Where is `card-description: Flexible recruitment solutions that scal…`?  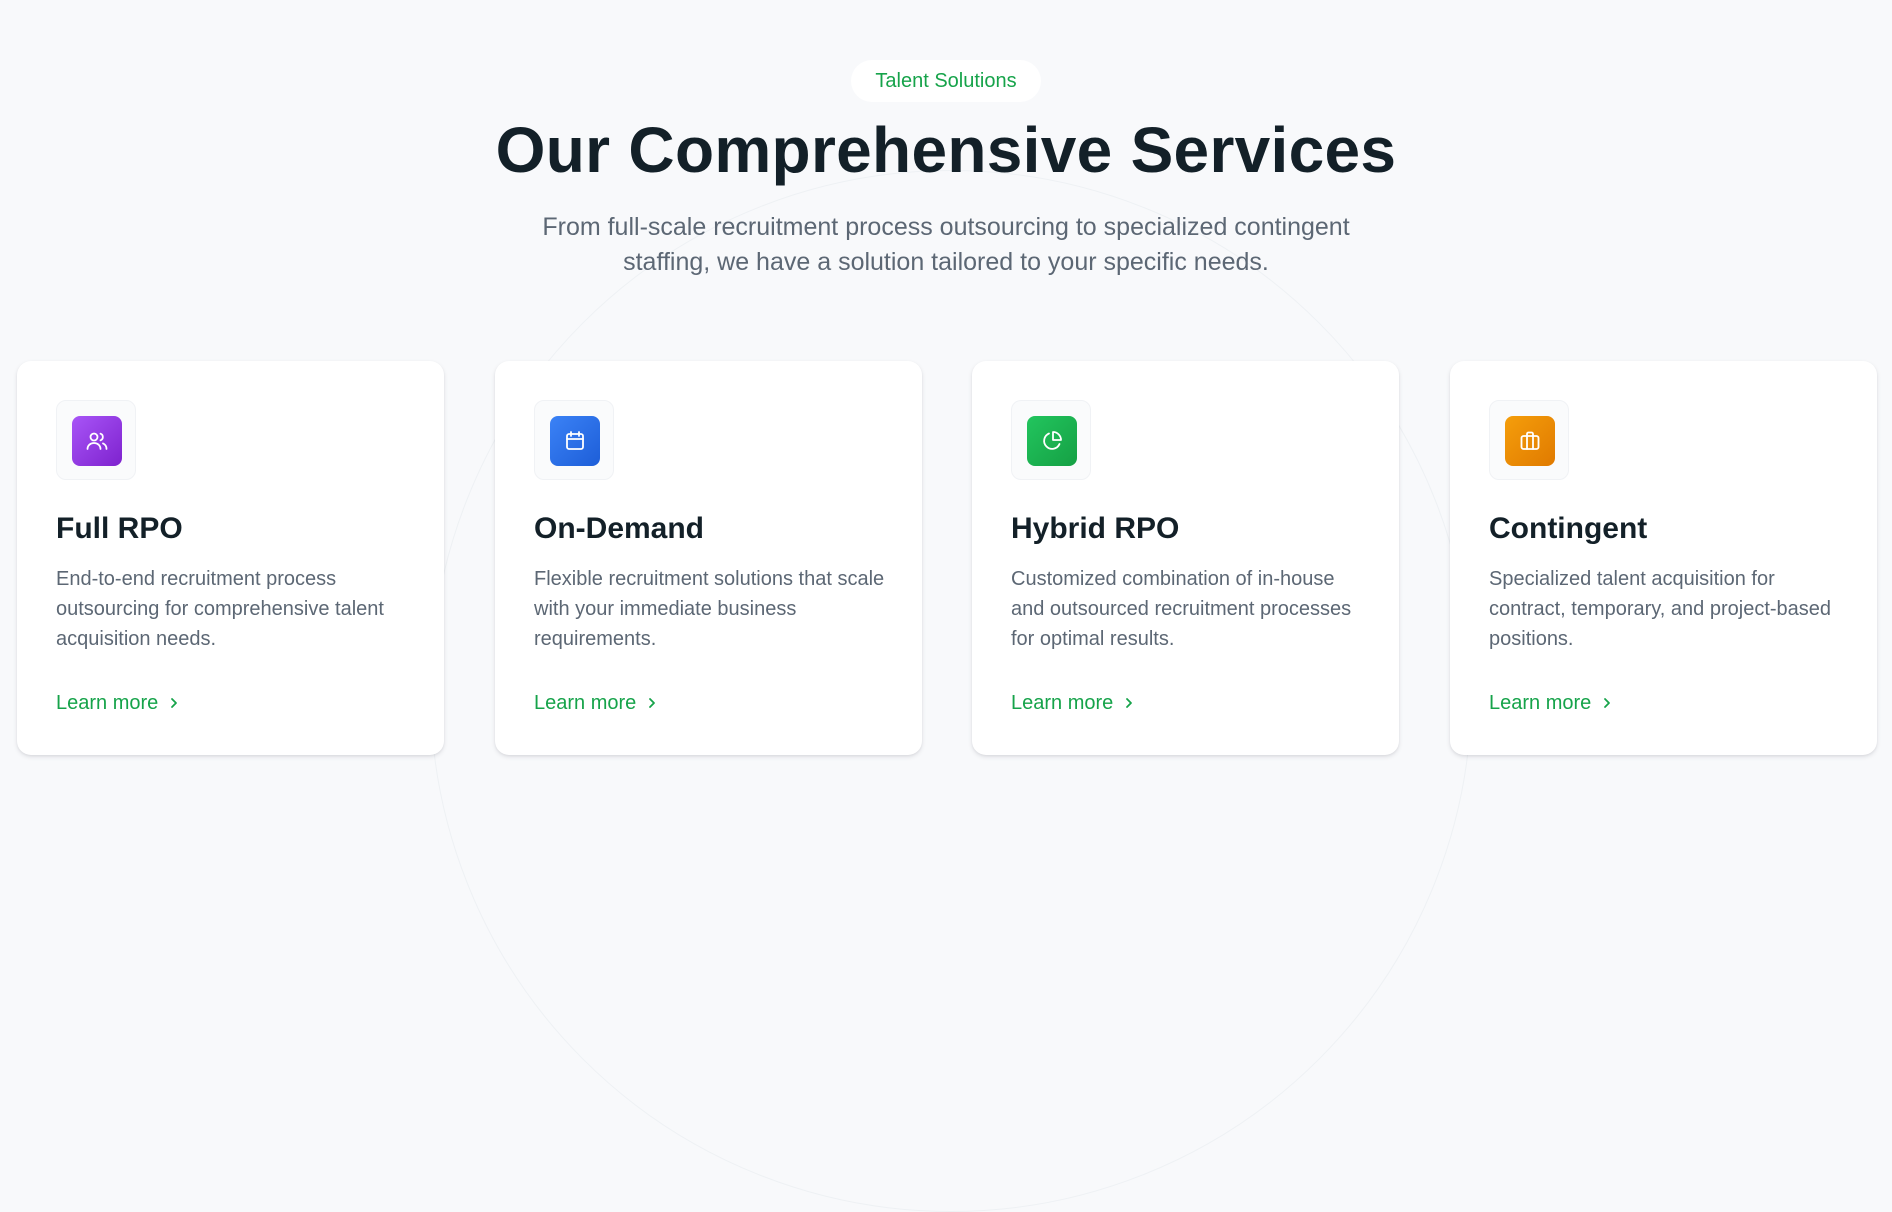
card-description: Flexible recruitment solutions that scal… is located at coordinates (709, 609).